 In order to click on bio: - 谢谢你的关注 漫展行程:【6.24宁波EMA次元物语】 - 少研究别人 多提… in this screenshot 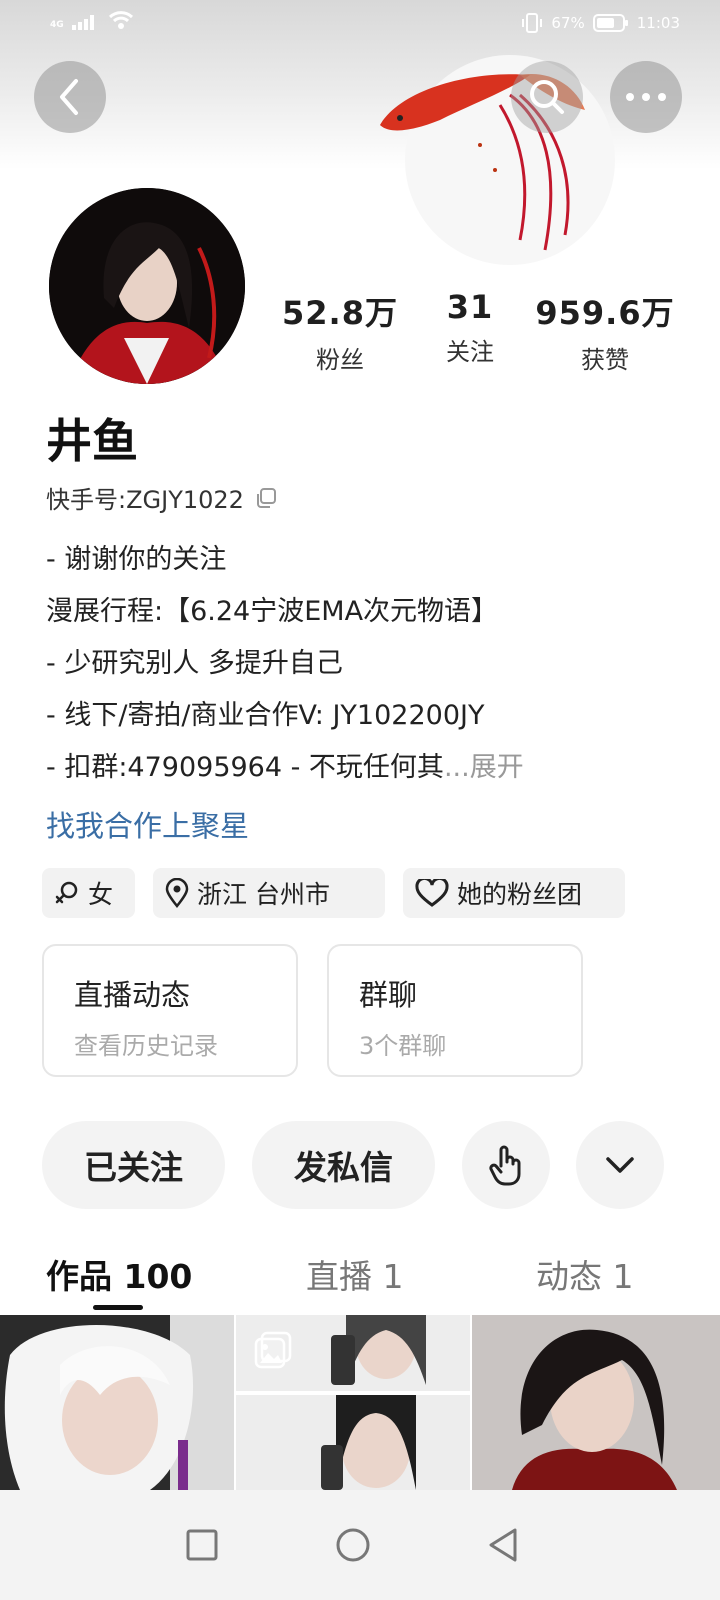, I will do `click(366, 664)`.